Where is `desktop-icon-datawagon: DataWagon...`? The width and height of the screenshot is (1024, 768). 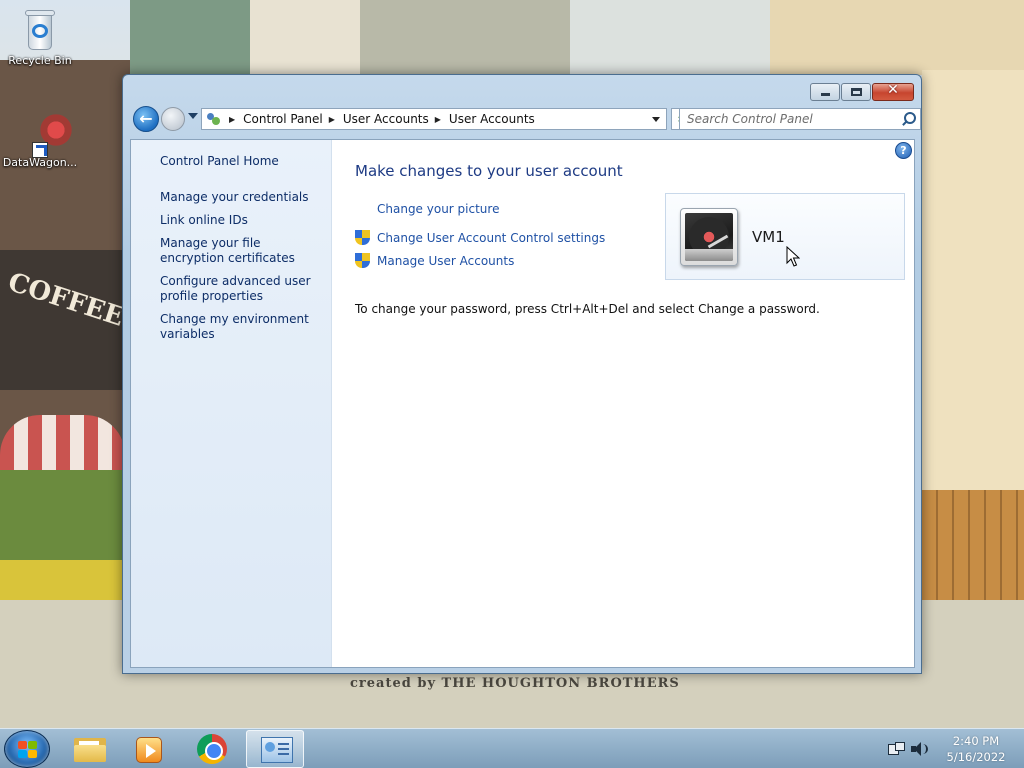 desktop-icon-datawagon: DataWagon... is located at coordinates (40, 139).